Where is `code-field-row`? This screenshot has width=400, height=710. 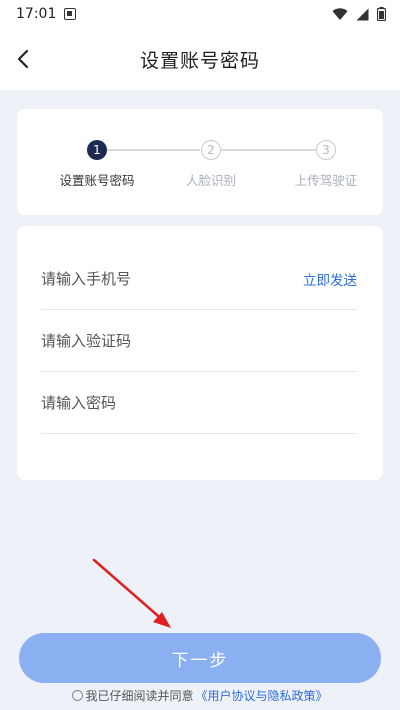 code-field-row is located at coordinates (199, 341).